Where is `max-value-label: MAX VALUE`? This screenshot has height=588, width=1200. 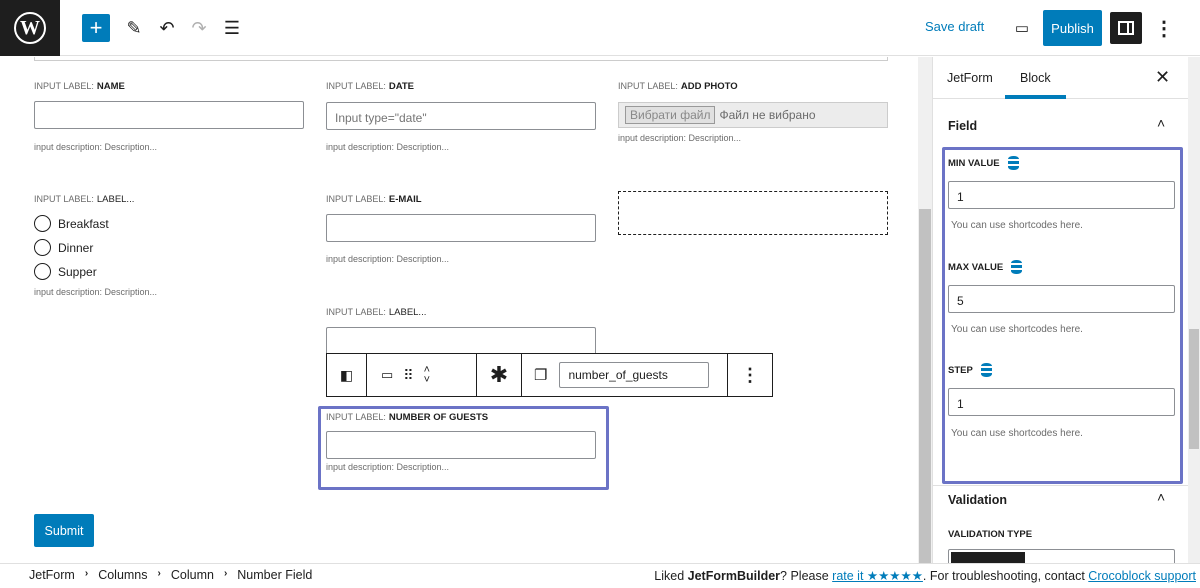 max-value-label: MAX VALUE is located at coordinates (985, 267).